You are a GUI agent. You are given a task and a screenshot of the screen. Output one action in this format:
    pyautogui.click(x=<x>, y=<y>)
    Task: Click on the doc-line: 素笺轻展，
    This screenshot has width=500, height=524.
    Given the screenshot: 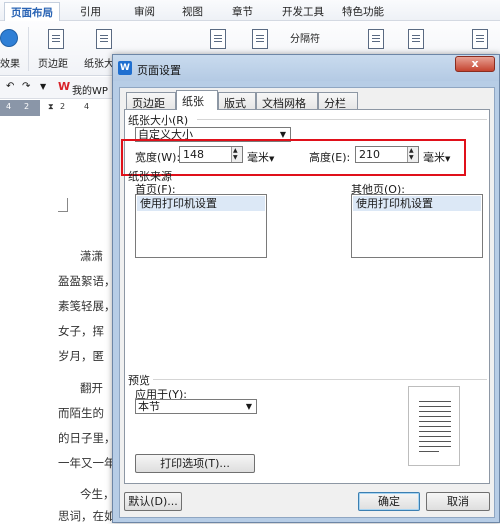 What is the action you would take?
    pyautogui.click(x=87, y=306)
    